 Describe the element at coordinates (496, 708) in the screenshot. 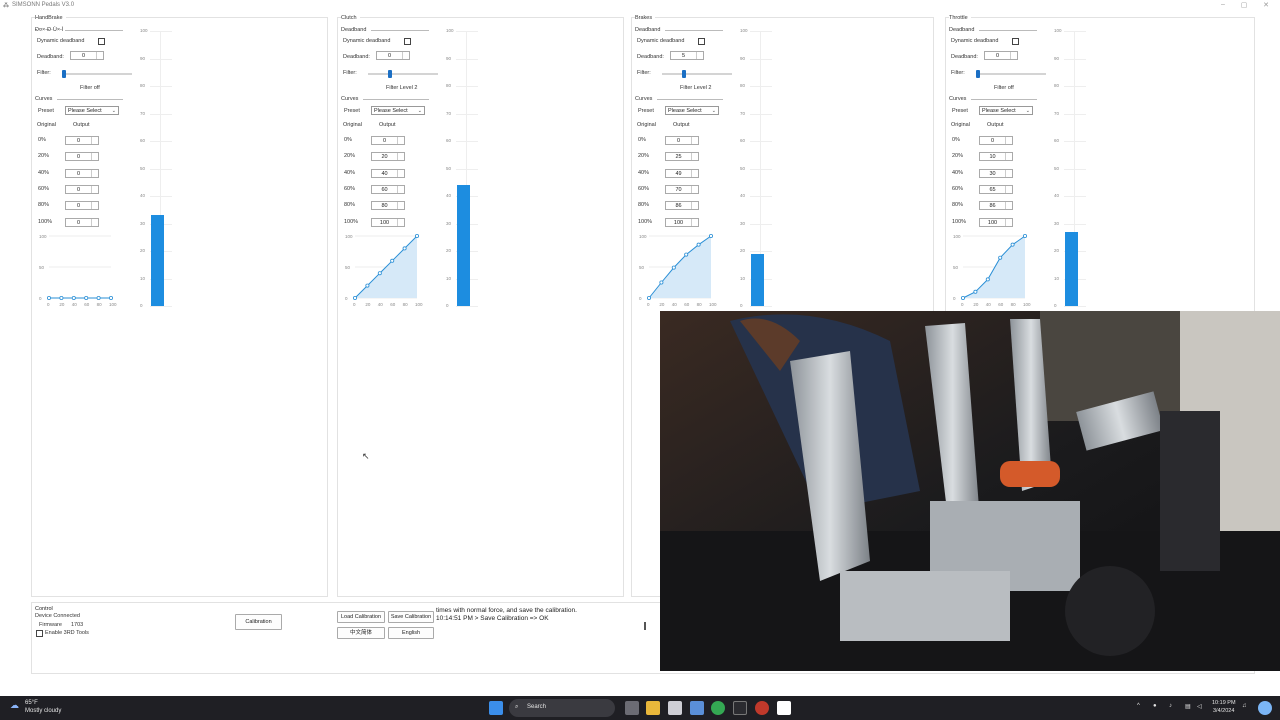

I see `start-icon` at that location.